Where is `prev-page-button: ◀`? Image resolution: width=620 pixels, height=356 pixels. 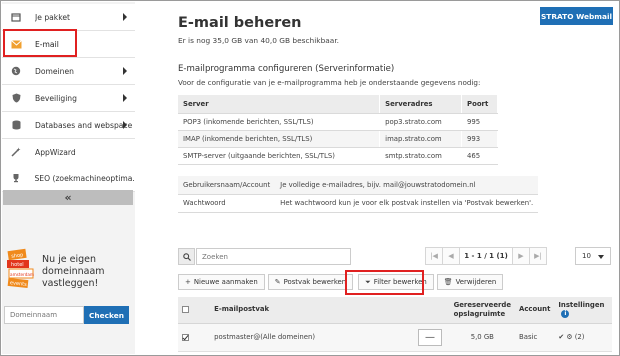 prev-page-button: ◀ is located at coordinates (451, 256).